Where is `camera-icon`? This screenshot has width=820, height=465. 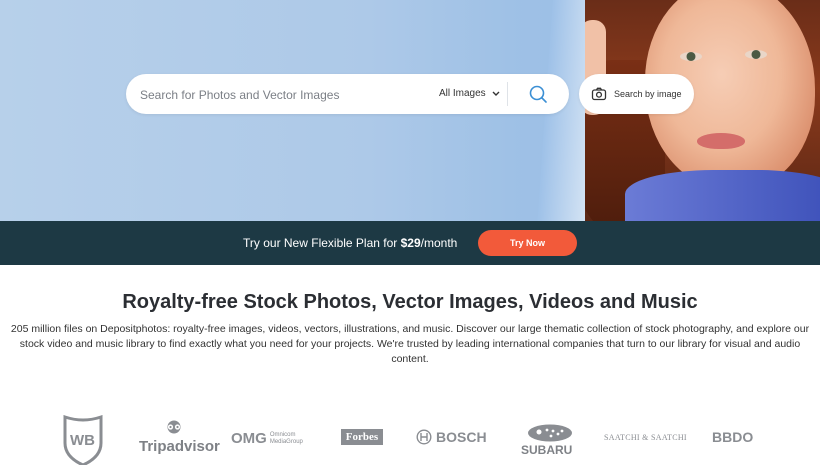 camera-icon is located at coordinates (599, 94).